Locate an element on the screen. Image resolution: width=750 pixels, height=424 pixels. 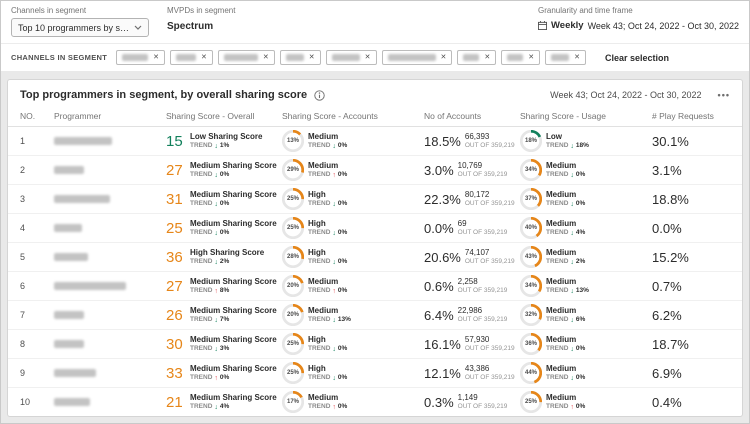
accounts-score-gauge: 28% is located at coordinates (293, 257).